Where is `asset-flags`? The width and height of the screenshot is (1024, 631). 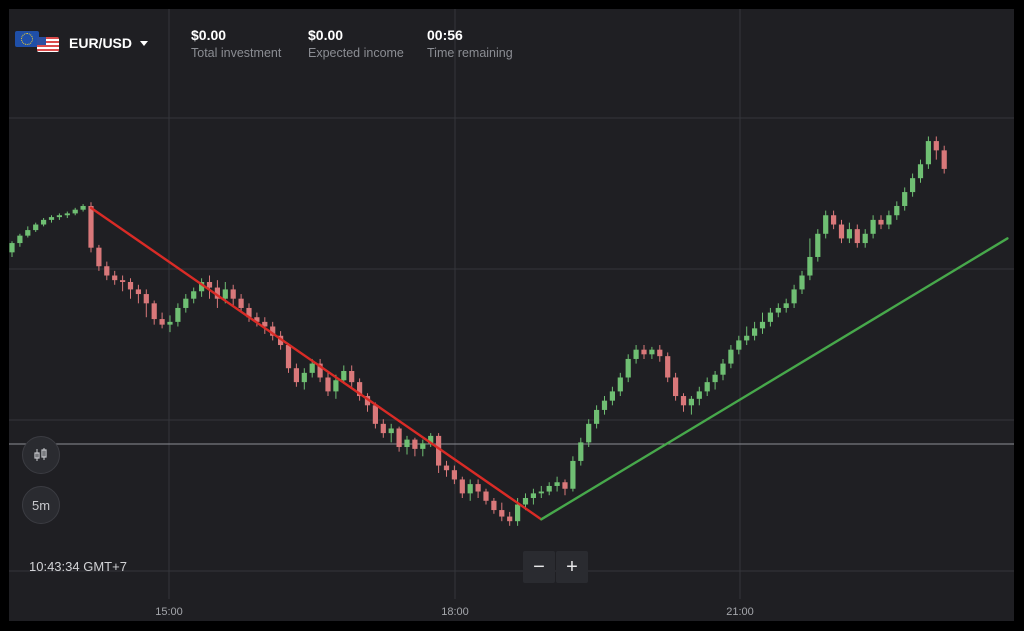
asset-flags is located at coordinates (38, 43).